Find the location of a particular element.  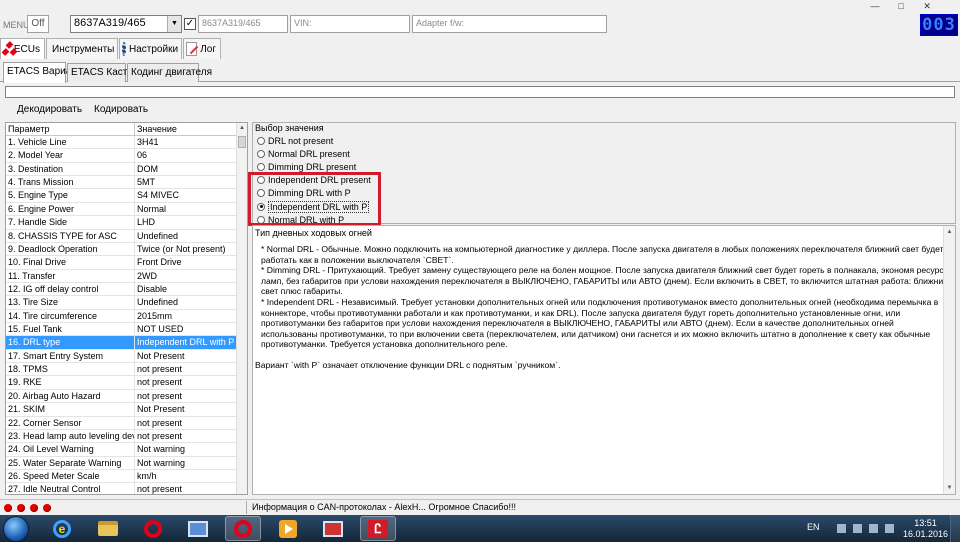

taskbar-mut-app: Ꮭ is located at coordinates (378, 528).